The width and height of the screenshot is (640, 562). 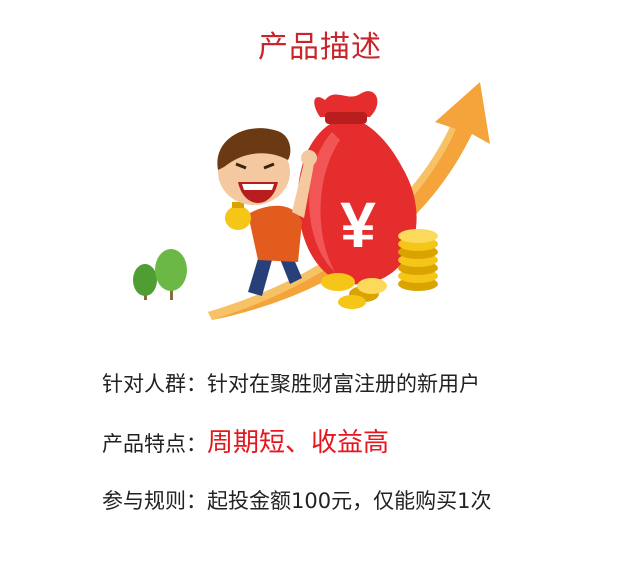 I want to click on info-row-features: 产品特点：周期短、收益高, so click(x=352, y=440).